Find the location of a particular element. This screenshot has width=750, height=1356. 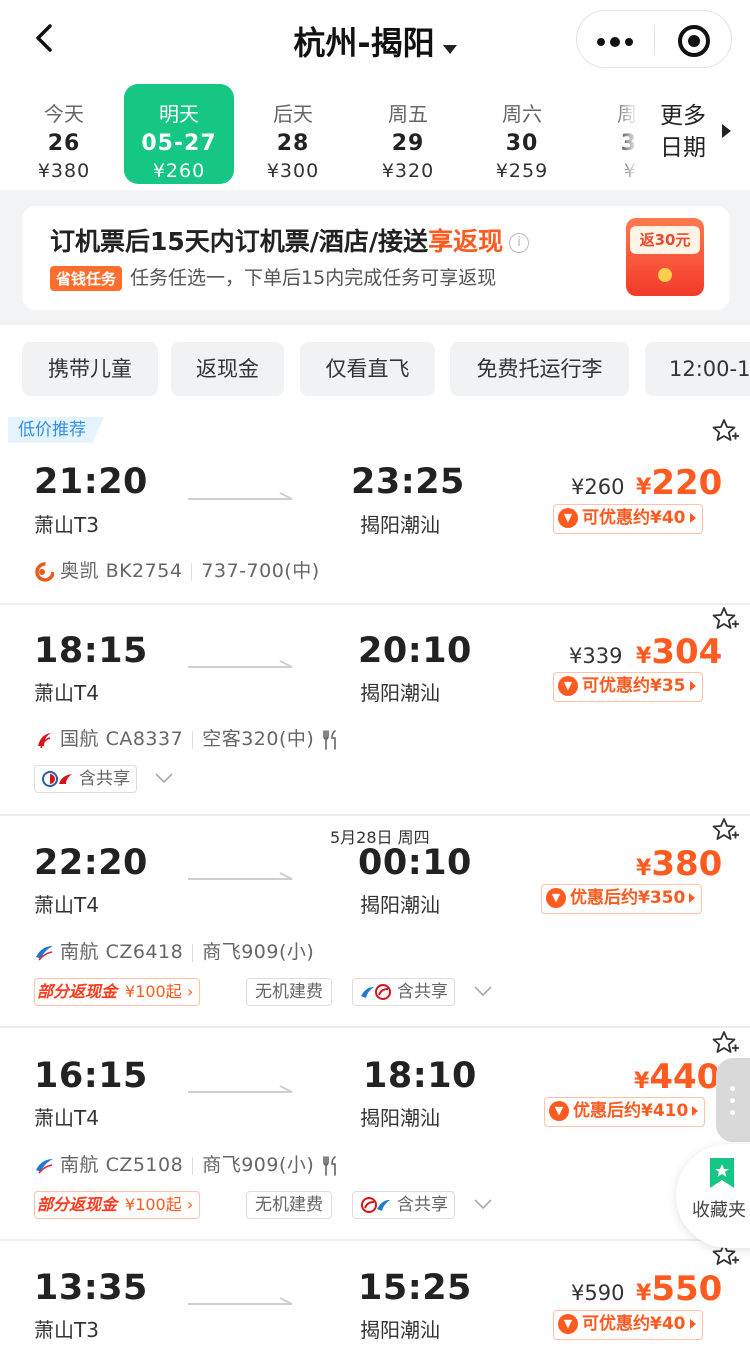

discount-badge: ▼ 可优惠约¥35 is located at coordinates (628, 687).